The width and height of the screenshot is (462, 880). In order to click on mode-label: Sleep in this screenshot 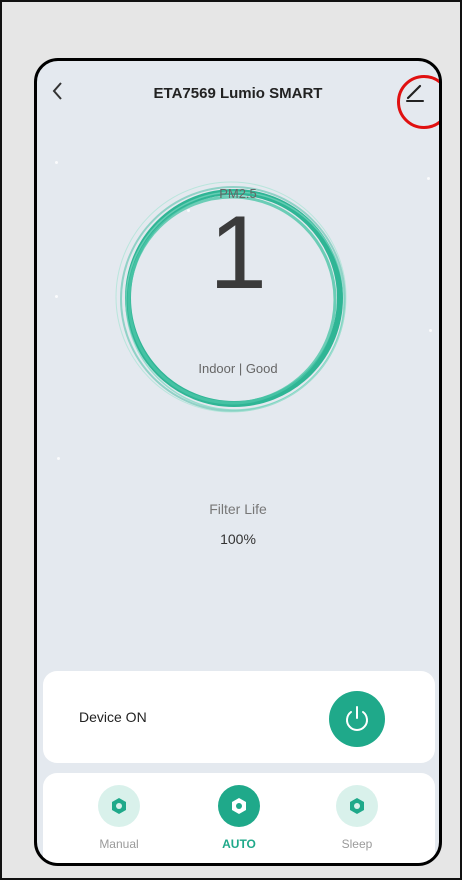, I will do `click(357, 844)`.